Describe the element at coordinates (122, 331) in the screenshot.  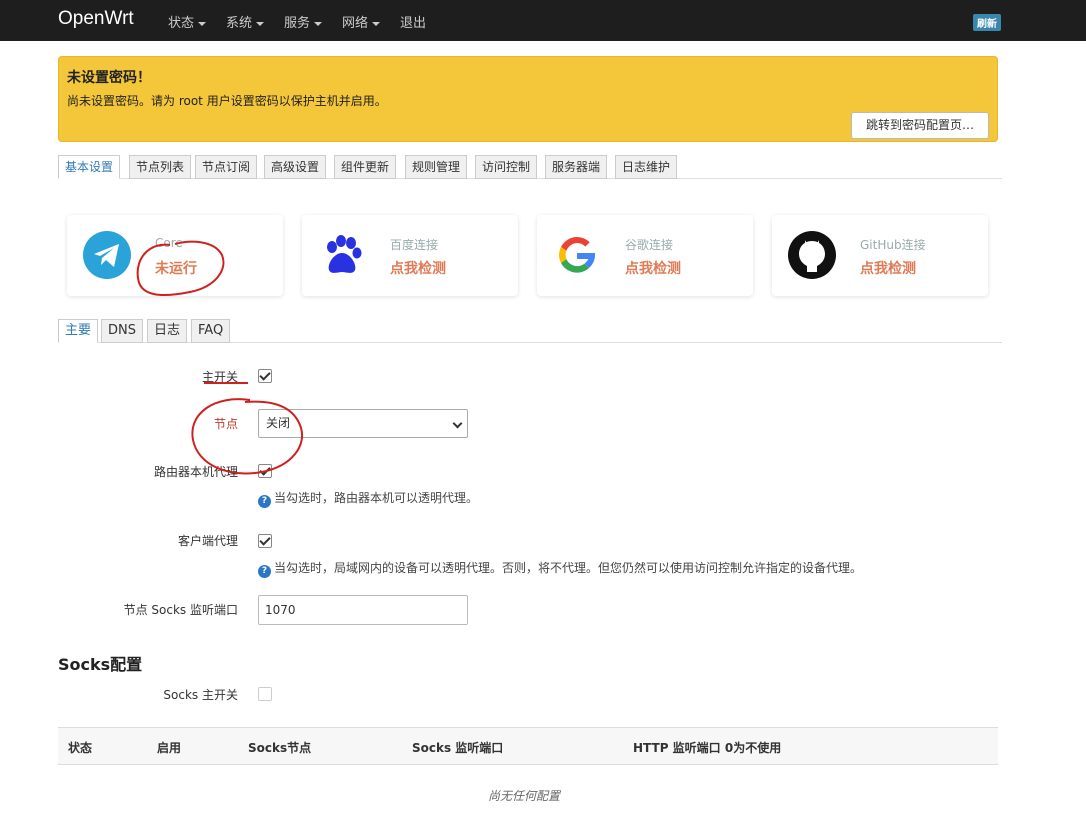
I see `tab-dns: DNS` at that location.